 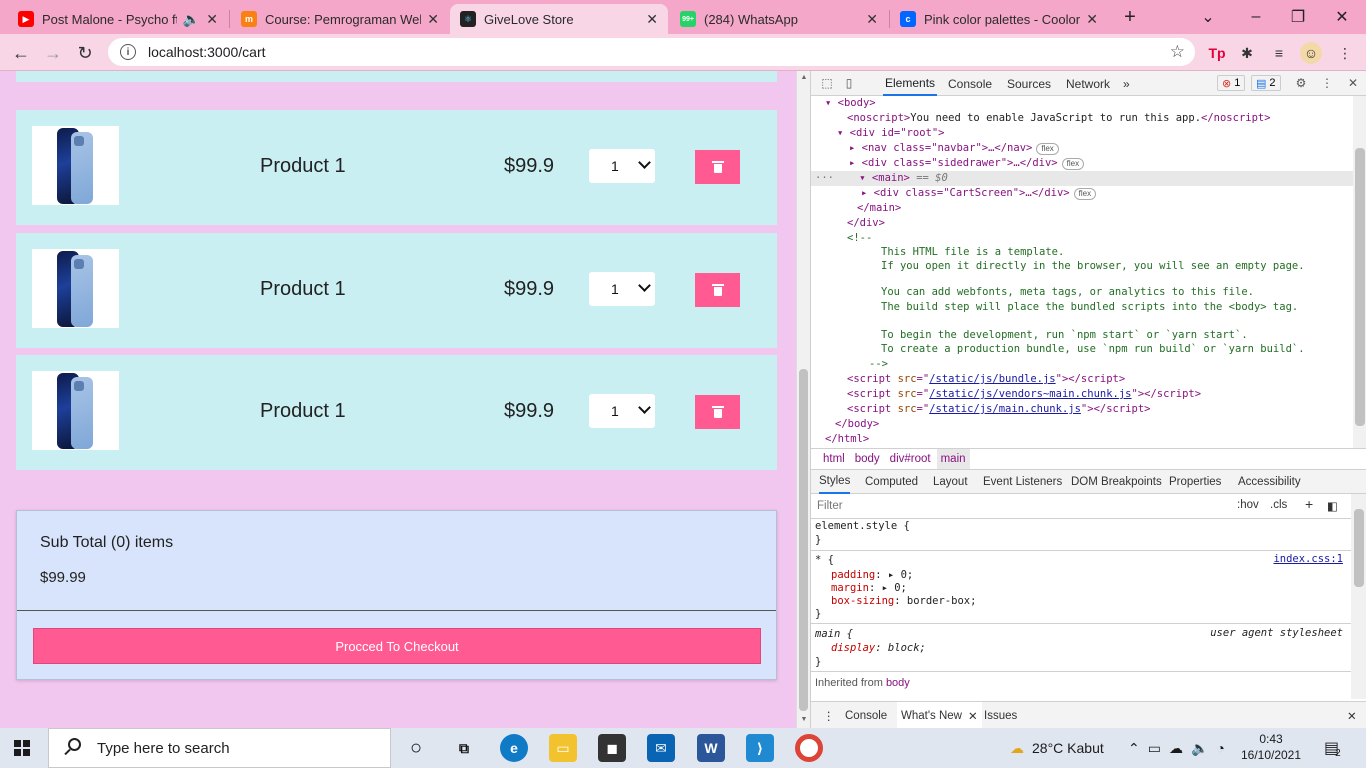 I want to click on dom-node-root: ▾ <div id="root">, so click(x=890, y=133).